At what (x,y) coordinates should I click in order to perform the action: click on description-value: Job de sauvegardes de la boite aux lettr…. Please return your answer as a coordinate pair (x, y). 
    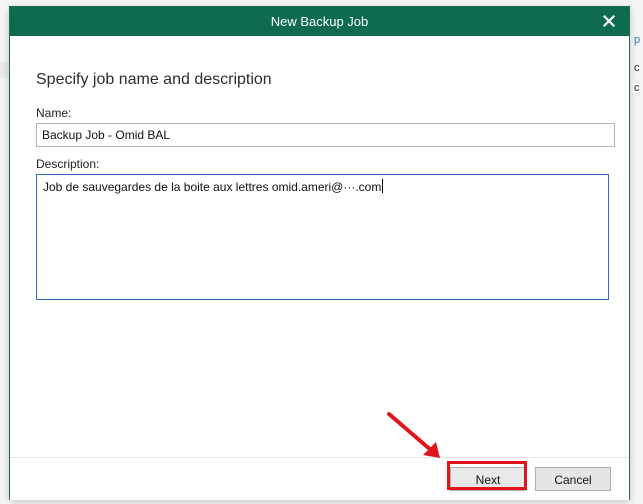
    Looking at the image, I should click on (212, 187).